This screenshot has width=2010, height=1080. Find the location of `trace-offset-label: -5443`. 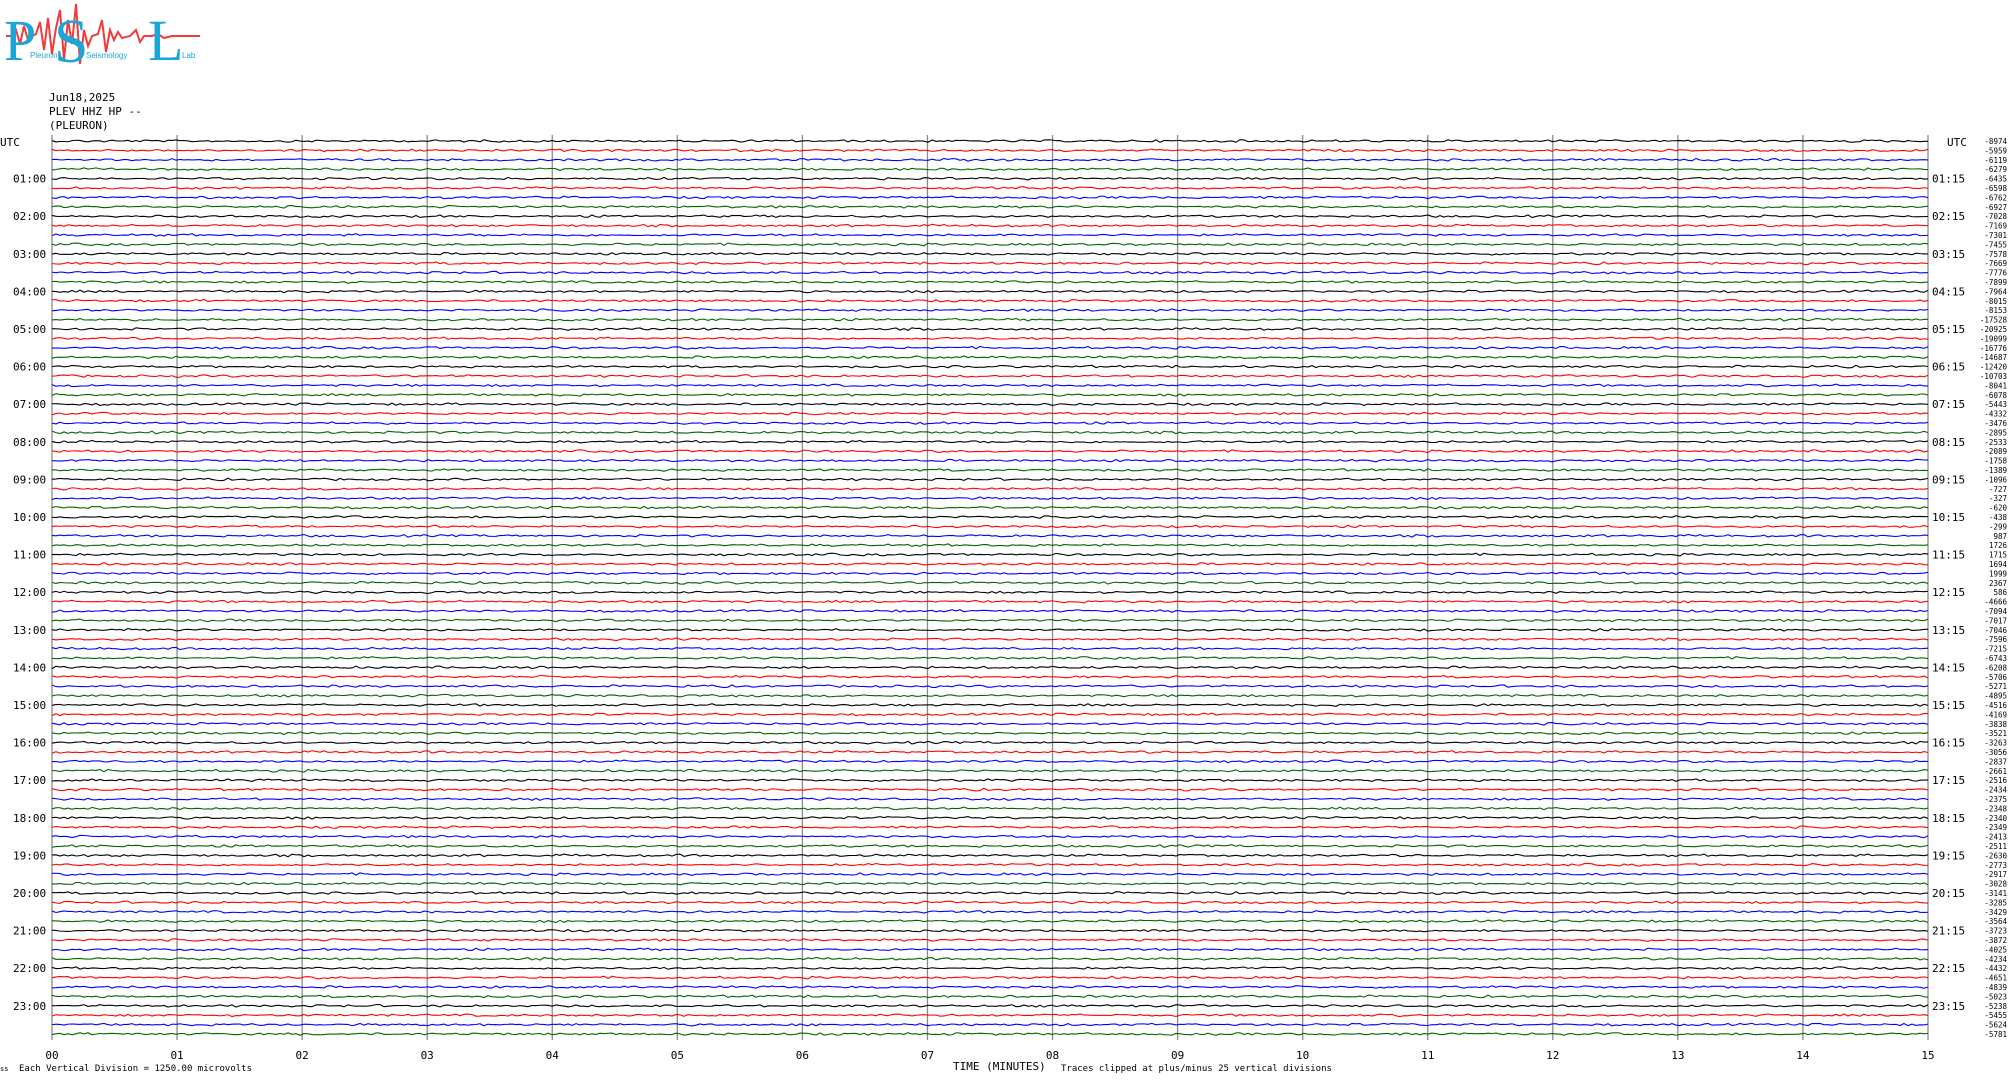

trace-offset-label: -5443 is located at coordinates (1995, 404).